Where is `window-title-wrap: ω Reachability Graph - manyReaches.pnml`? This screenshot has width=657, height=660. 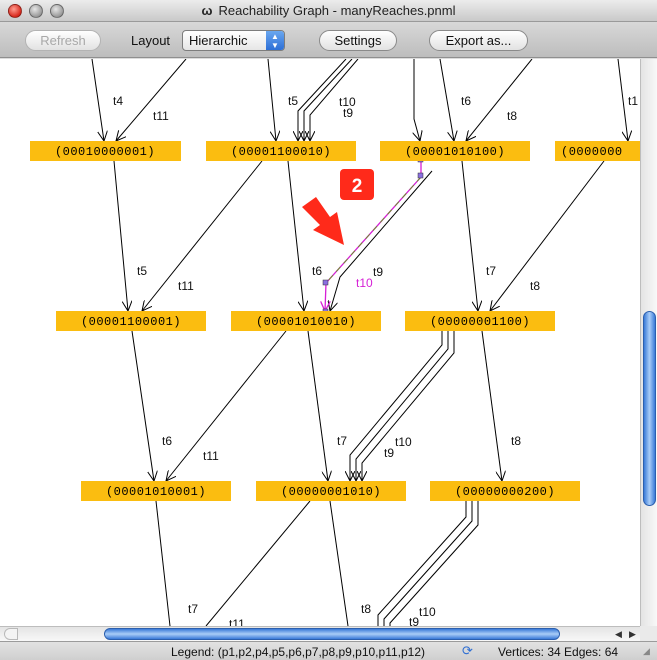 window-title-wrap: ω Reachability Graph - manyReaches.pnml is located at coordinates (328, 10).